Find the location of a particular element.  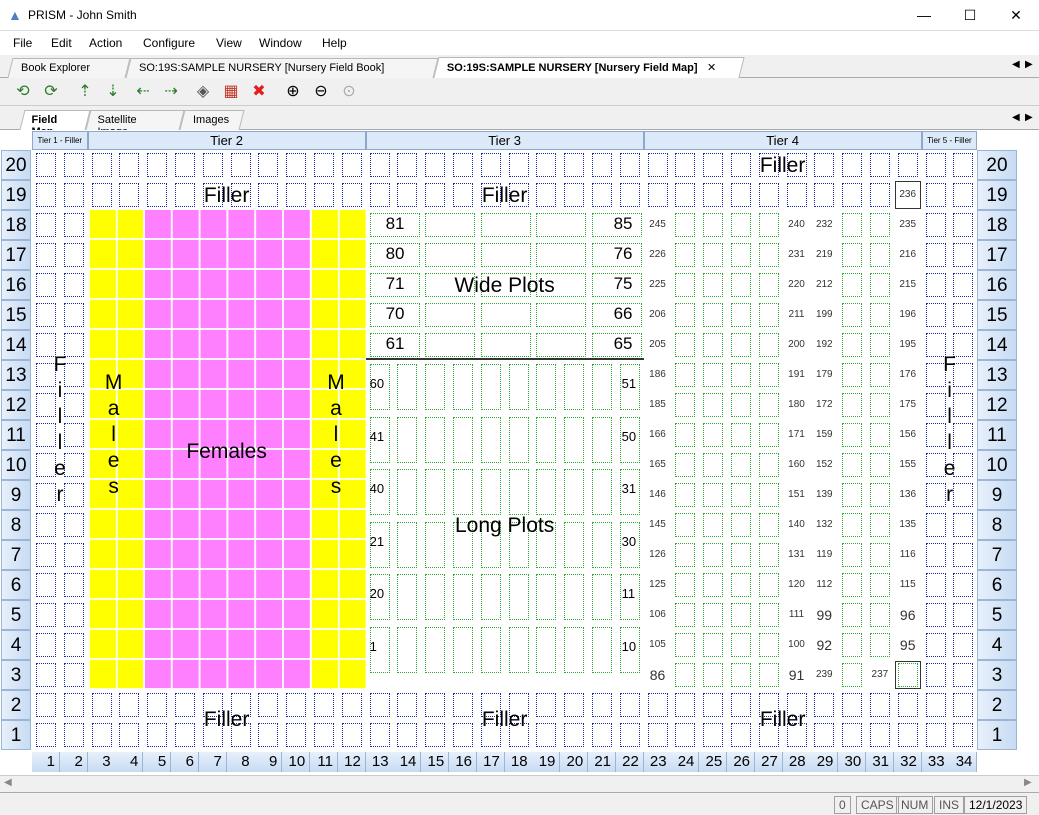

menu-action: Action is located at coordinates (105, 43).